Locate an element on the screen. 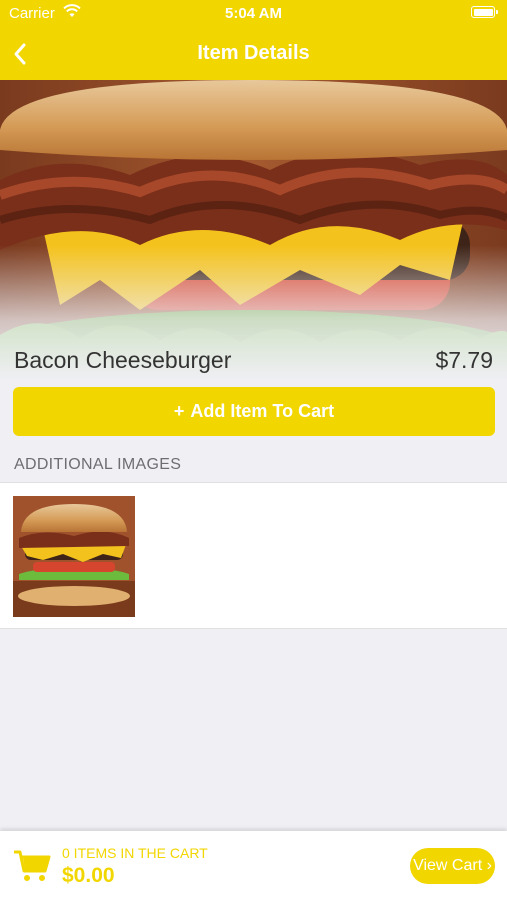 This screenshot has width=507, height=900. item-price: $7.79 is located at coordinates (464, 360).